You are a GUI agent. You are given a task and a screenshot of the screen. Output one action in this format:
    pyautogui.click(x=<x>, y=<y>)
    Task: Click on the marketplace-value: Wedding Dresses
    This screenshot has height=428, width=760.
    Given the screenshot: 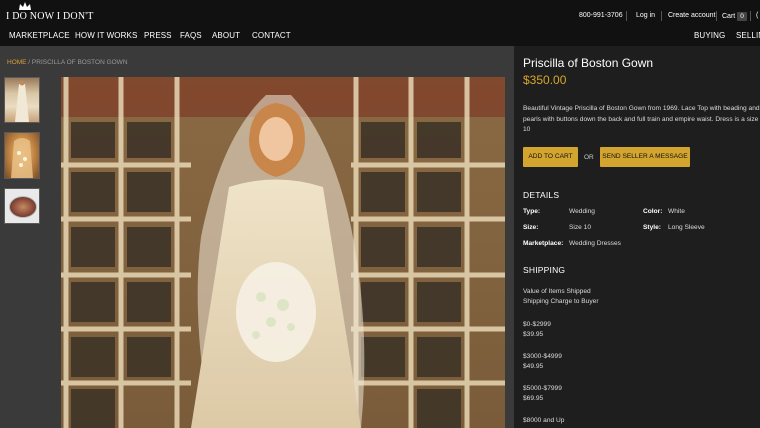 What is the action you would take?
    pyautogui.click(x=595, y=243)
    